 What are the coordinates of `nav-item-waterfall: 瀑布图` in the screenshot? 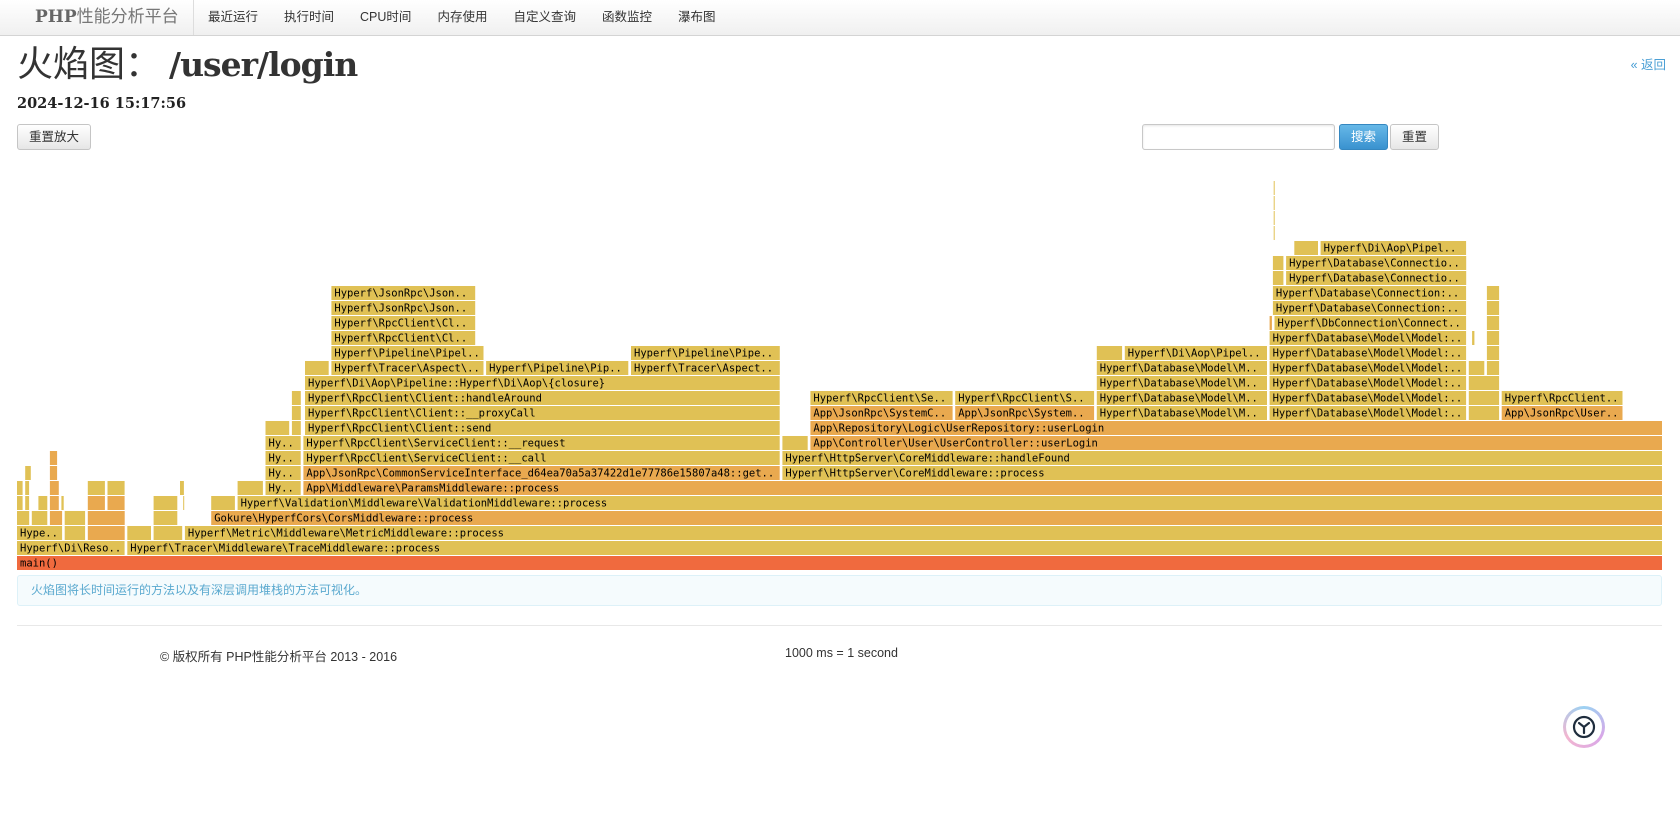 It's located at (697, 17).